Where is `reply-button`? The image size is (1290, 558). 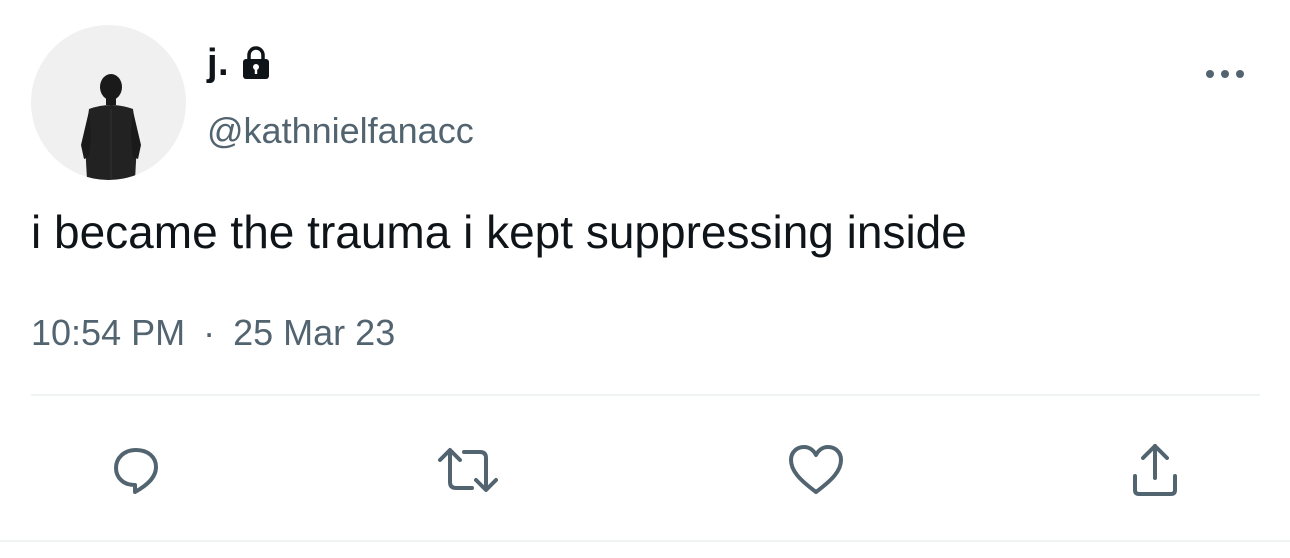 reply-button is located at coordinates (136, 470).